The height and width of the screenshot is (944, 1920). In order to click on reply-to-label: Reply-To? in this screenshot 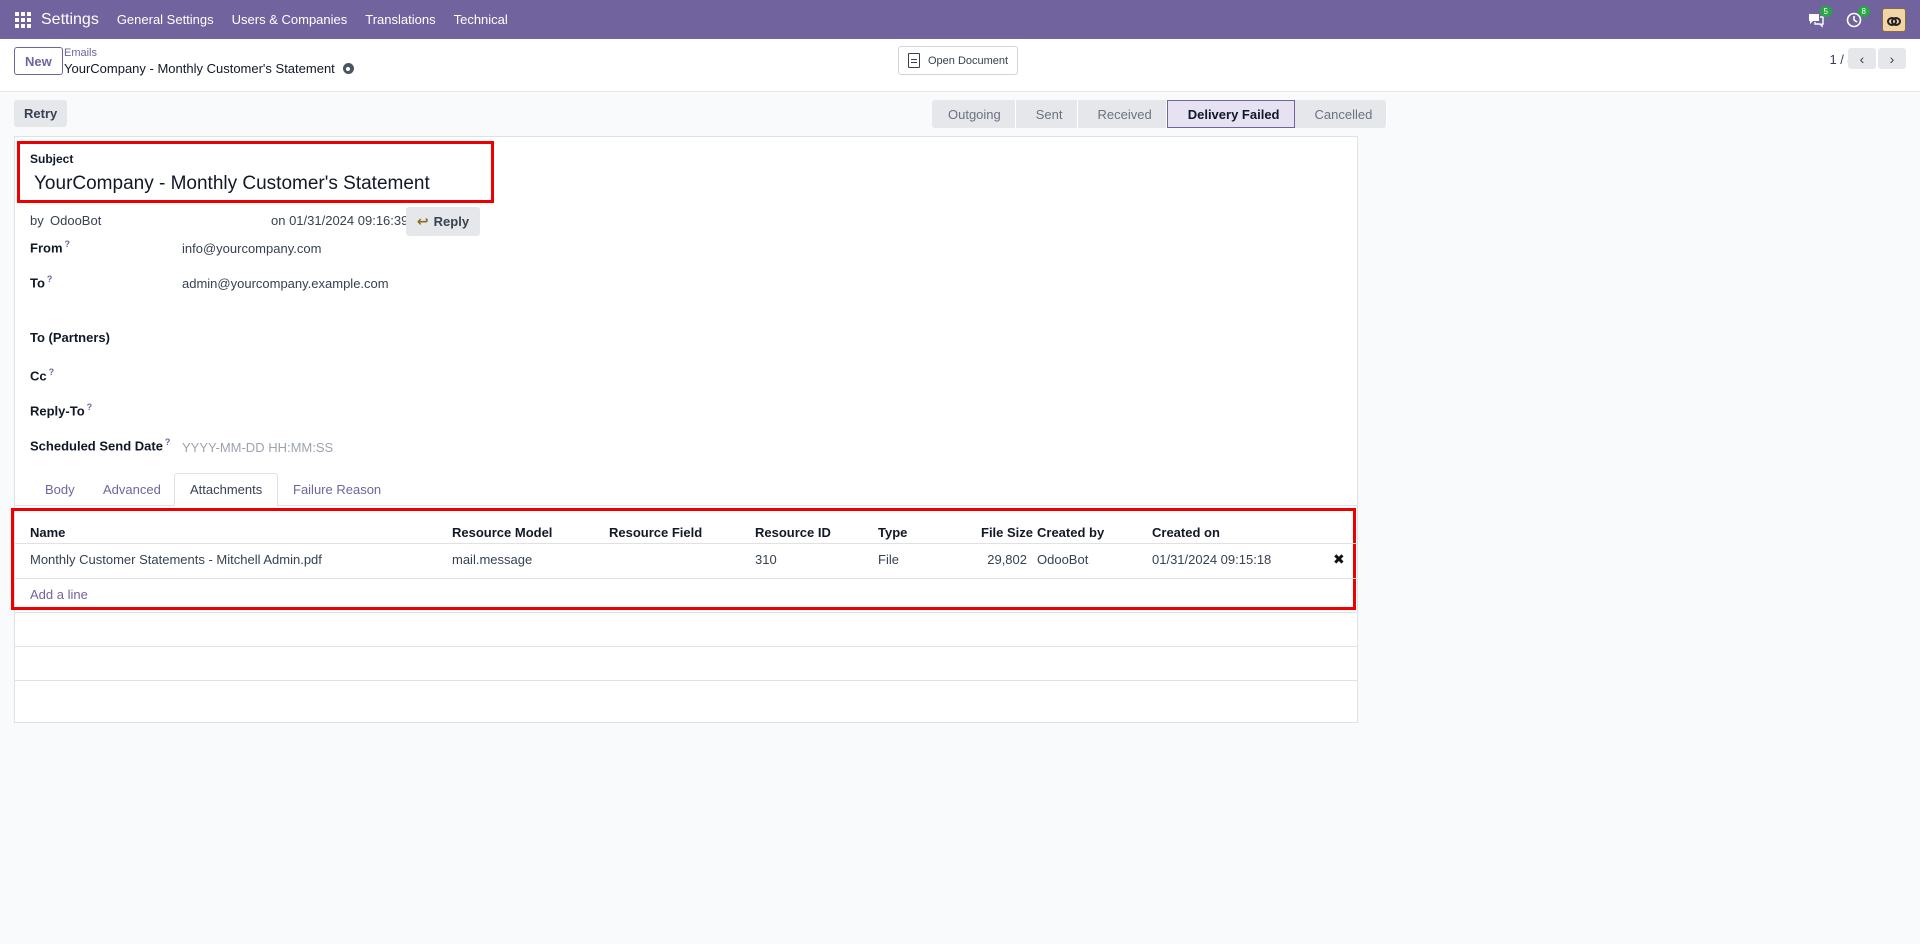, I will do `click(61, 410)`.